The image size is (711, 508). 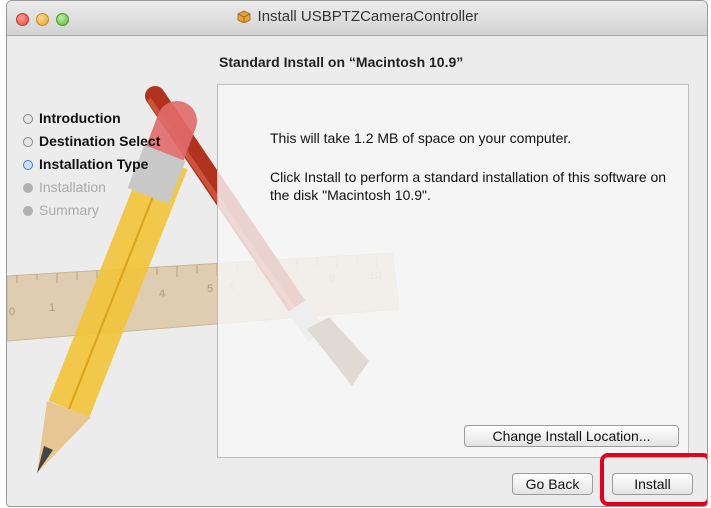 What do you see at coordinates (28, 165) in the screenshot?
I see `step-current-icon` at bounding box center [28, 165].